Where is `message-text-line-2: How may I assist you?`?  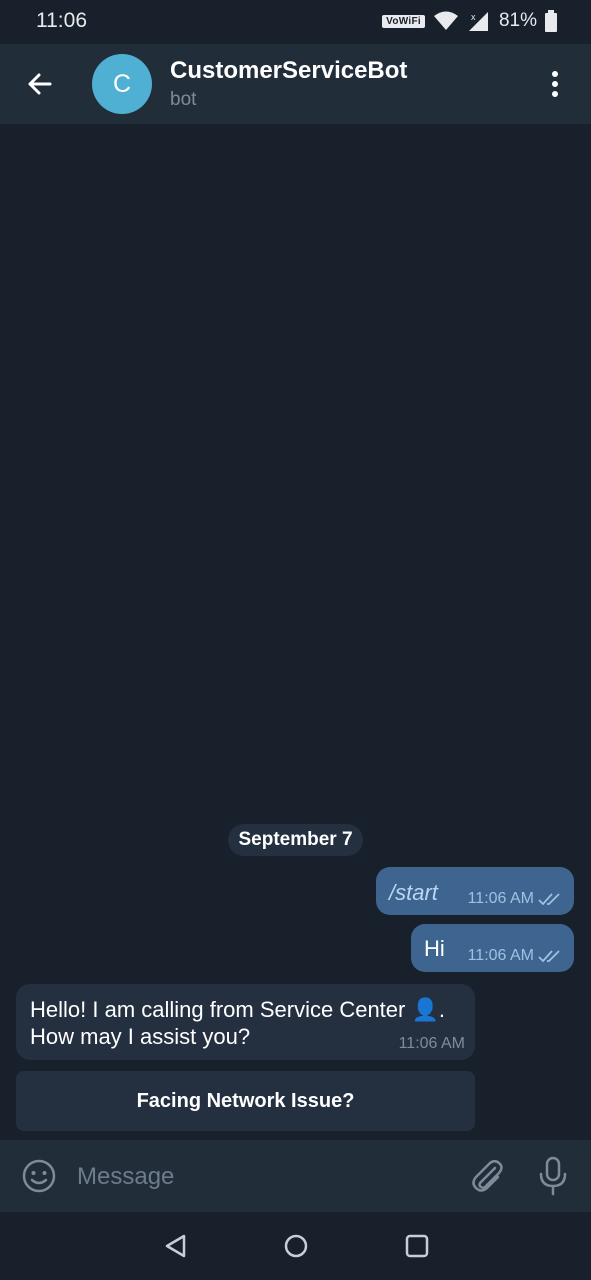
message-text-line-2: How may I assist you? is located at coordinates (140, 1036).